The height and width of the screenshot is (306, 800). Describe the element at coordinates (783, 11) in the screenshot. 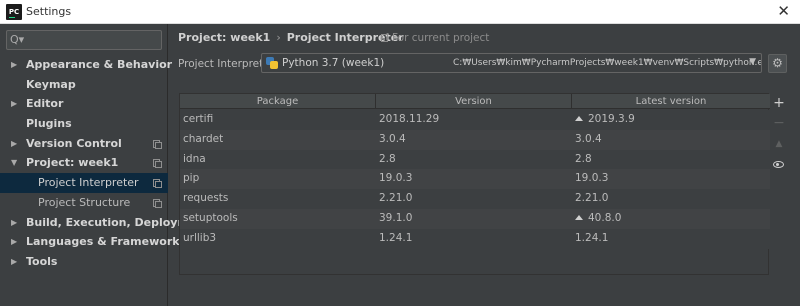

I see `close-icon: ✕` at that location.